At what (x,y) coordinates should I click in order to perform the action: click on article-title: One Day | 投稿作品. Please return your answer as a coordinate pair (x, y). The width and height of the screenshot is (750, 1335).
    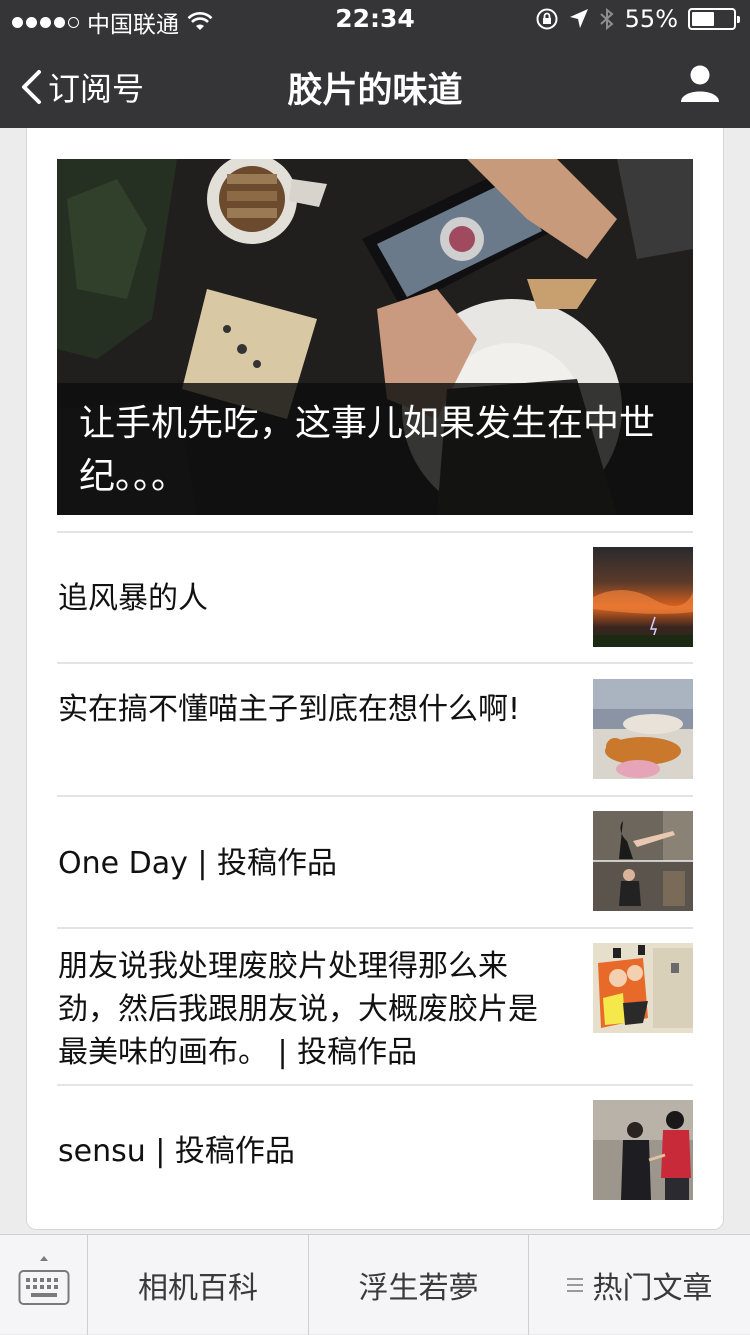
    Looking at the image, I should click on (198, 863).